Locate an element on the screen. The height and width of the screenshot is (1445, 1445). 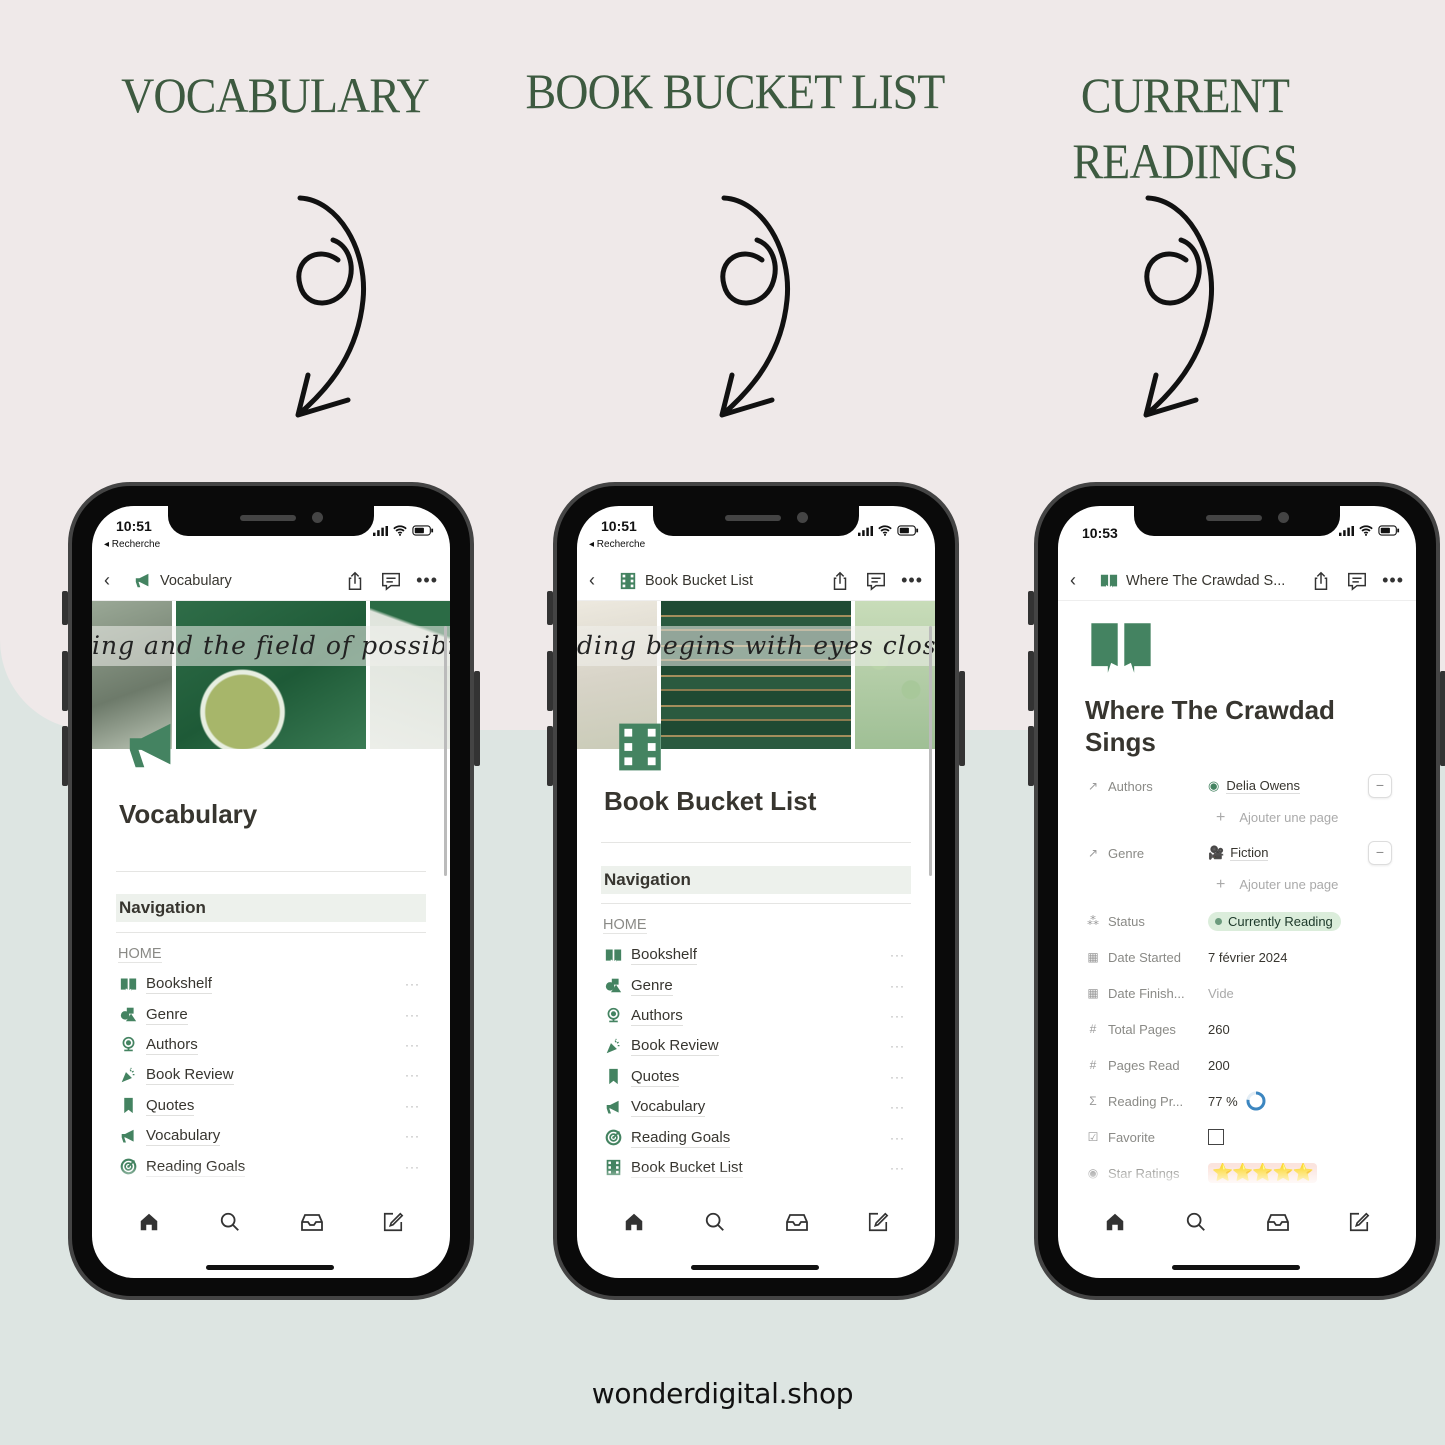
film-strip-icon is located at coordinates (628, 581).